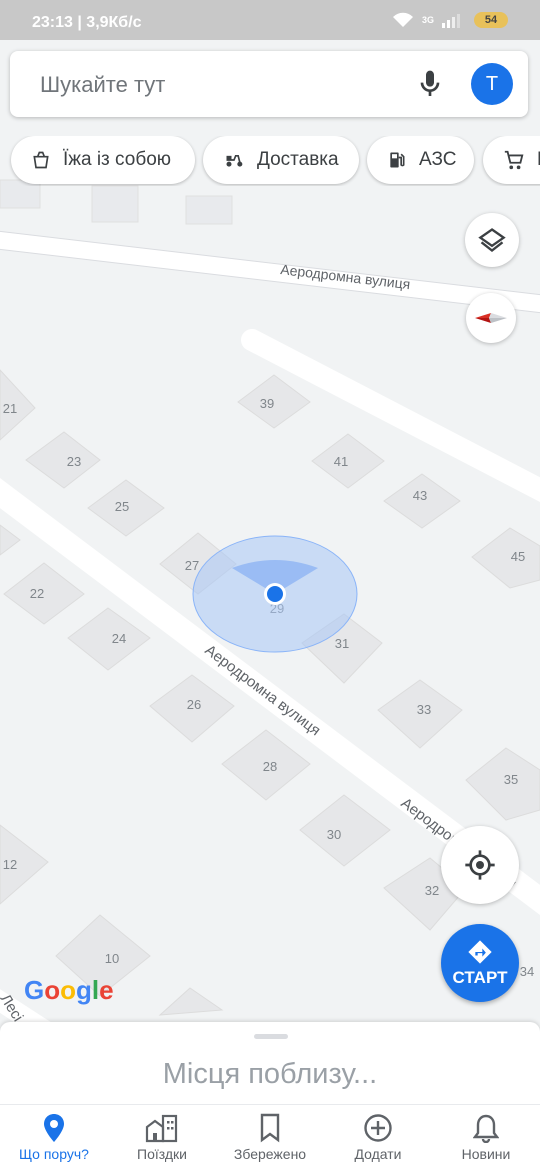 Image resolution: width=540 pixels, height=1171 pixels. I want to click on logo-letter: G, so click(34, 990).